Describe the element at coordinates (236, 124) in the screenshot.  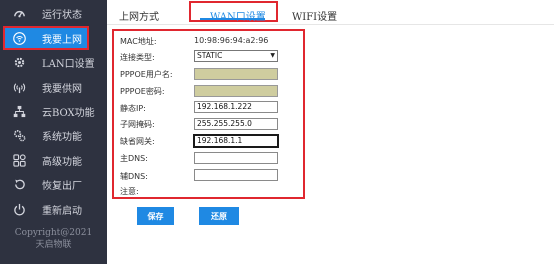
I see `subnet-input: 255.255.255.0` at that location.